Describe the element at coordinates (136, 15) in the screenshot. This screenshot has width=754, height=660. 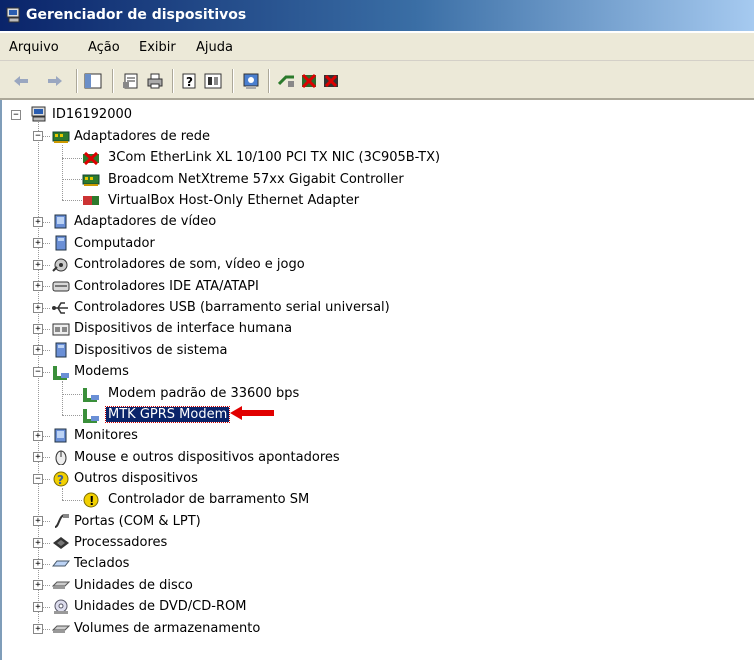
I see `window-title: Gerenciador de dispositivos` at that location.